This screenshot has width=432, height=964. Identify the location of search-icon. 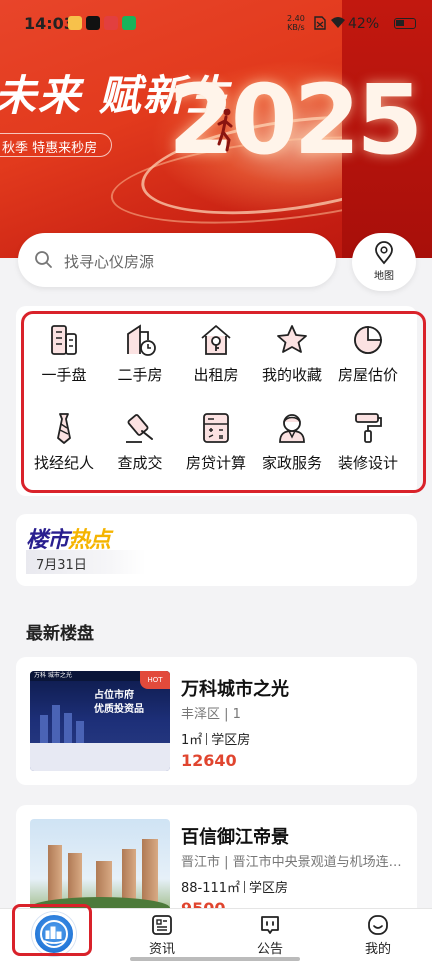
(43, 259).